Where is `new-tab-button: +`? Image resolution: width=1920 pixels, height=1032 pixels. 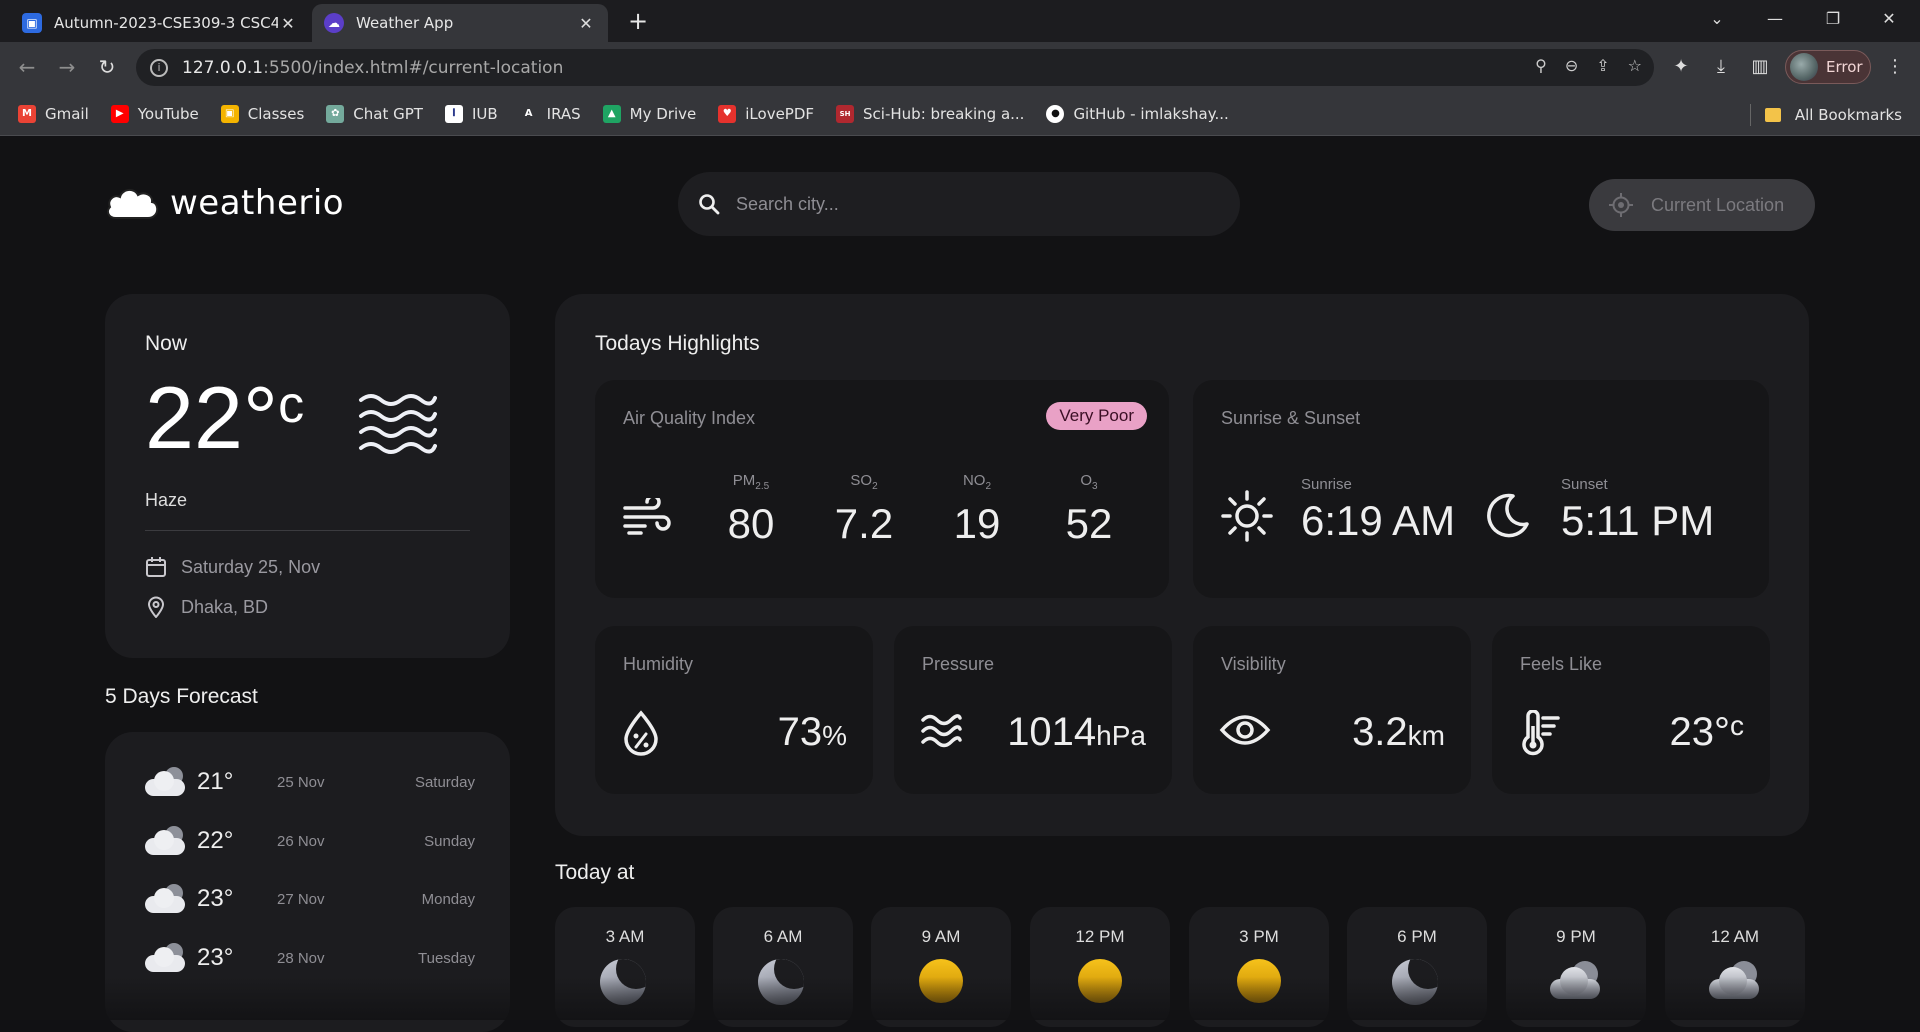
new-tab-button: + is located at coordinates (638, 22).